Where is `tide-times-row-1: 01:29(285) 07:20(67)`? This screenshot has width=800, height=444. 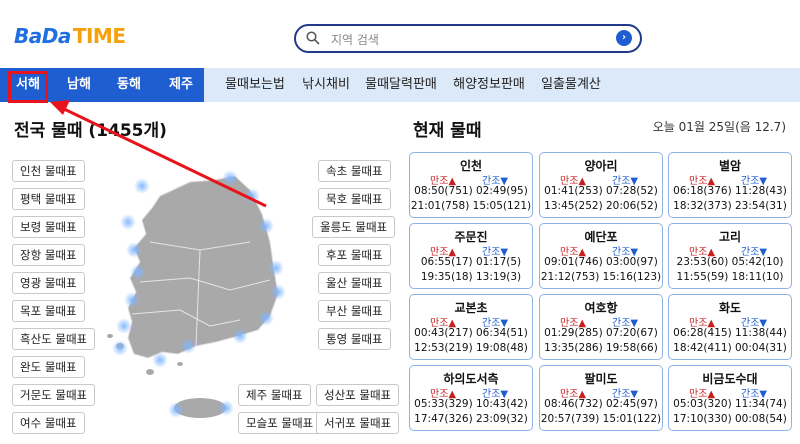
tide-times-row-1: 01:29(285) 07:20(67) is located at coordinates (601, 333).